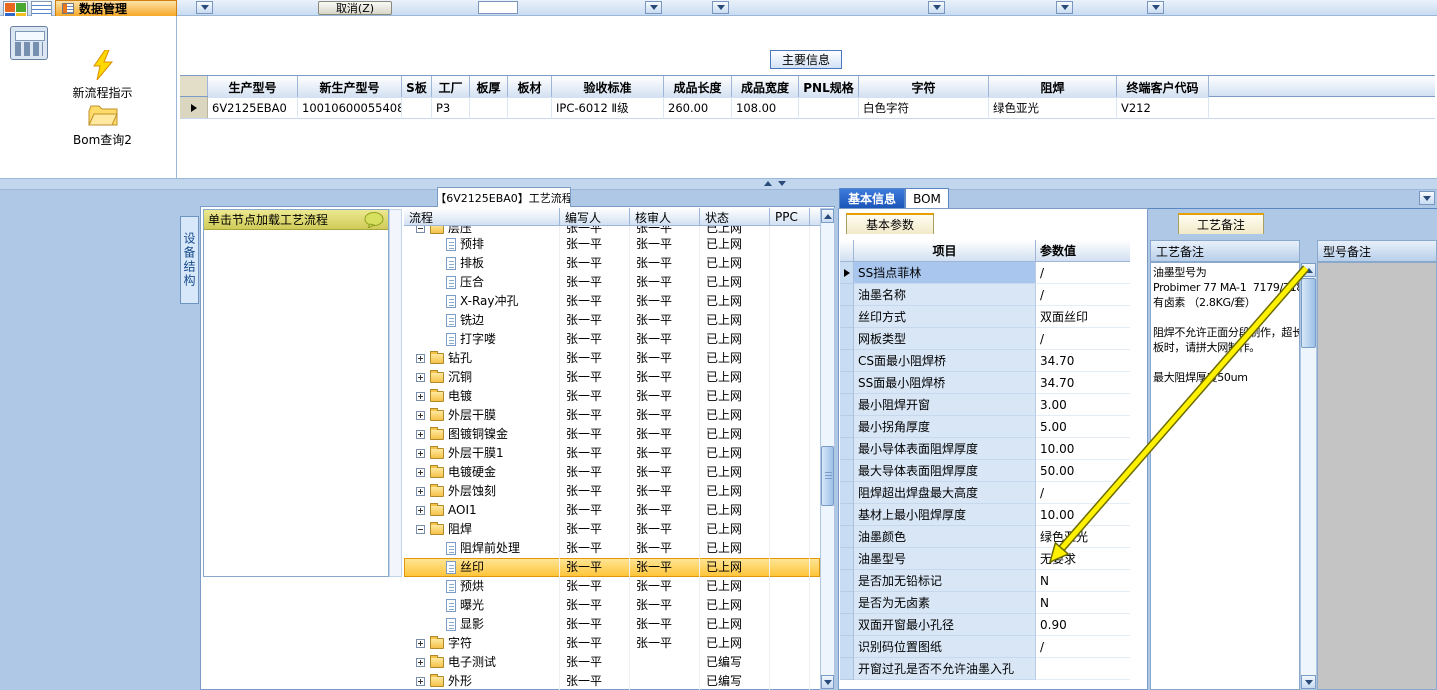 The width and height of the screenshot is (1437, 690). What do you see at coordinates (451, 87) in the screenshot?
I see `main-table-column-header: 工厂` at bounding box center [451, 87].